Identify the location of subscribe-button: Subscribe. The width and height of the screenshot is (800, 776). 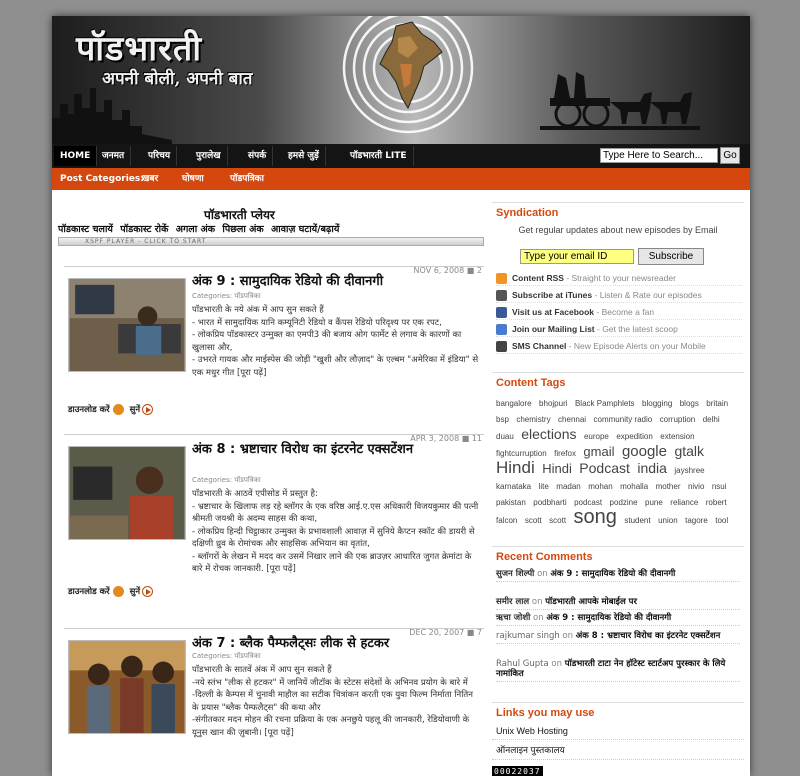
(671, 256).